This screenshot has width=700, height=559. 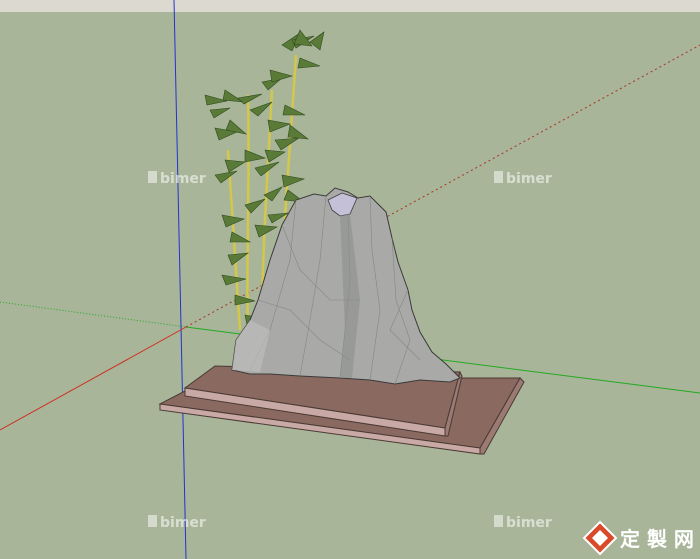 I want to click on site-logo: 定 製 网, so click(x=638, y=538).